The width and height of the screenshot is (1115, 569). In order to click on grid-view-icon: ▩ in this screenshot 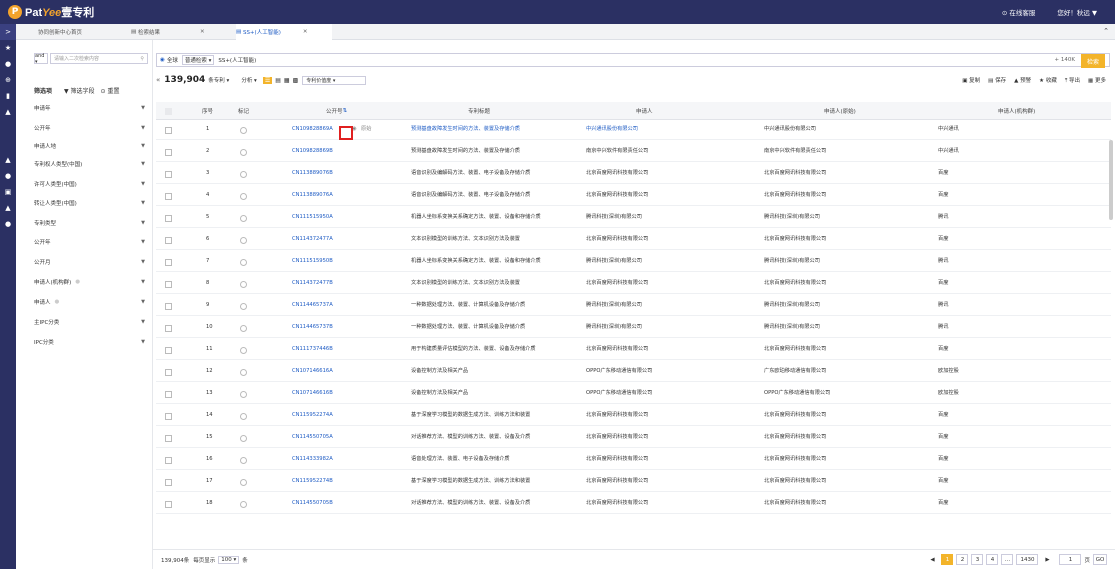, I will do `click(296, 80)`.